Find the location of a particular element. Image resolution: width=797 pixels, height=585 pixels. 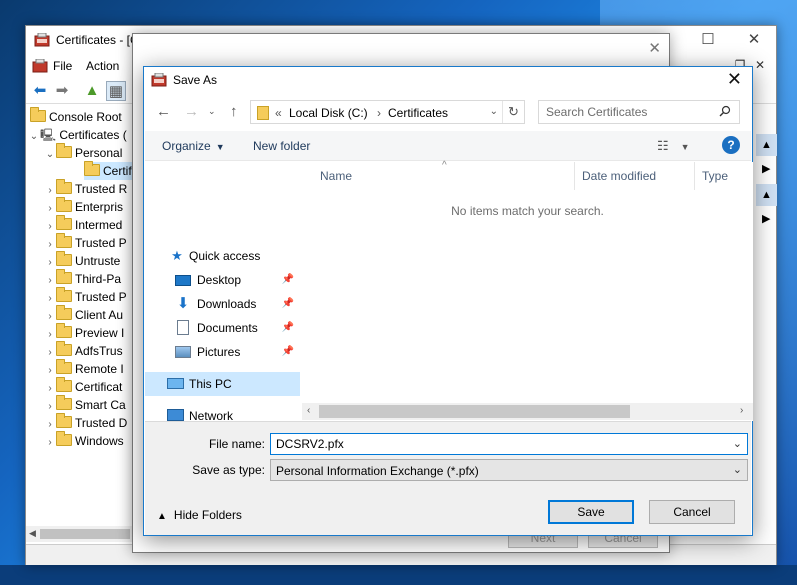

expand-chevron-icon: › is located at coordinates (50, 443).